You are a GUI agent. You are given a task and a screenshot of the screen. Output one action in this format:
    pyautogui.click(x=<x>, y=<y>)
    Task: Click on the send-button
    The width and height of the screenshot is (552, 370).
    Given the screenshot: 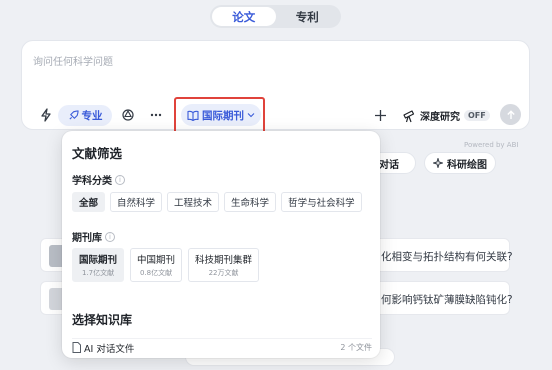 What is the action you would take?
    pyautogui.click(x=510, y=114)
    